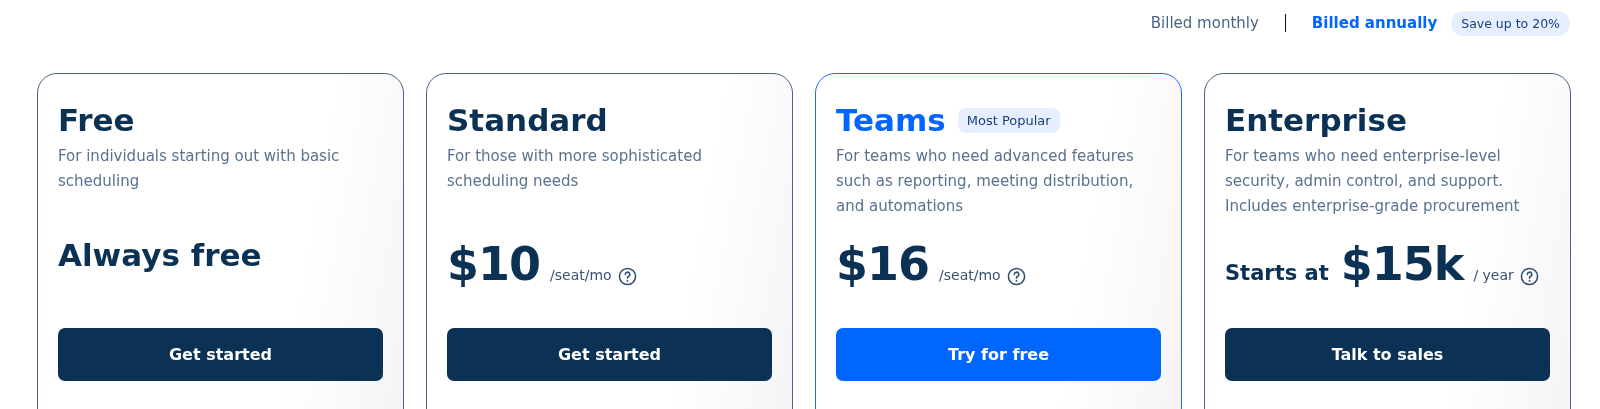 This screenshot has width=1600, height=409. I want to click on price-amount: $16, so click(883, 264).